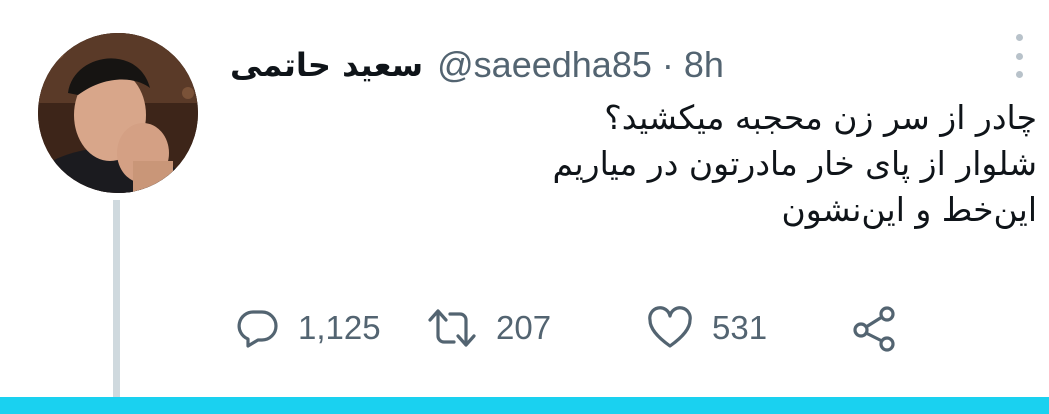 Image resolution: width=1049 pixels, height=414 pixels. What do you see at coordinates (544, 65) in the screenshot?
I see `user-handle: @saeedha85` at bounding box center [544, 65].